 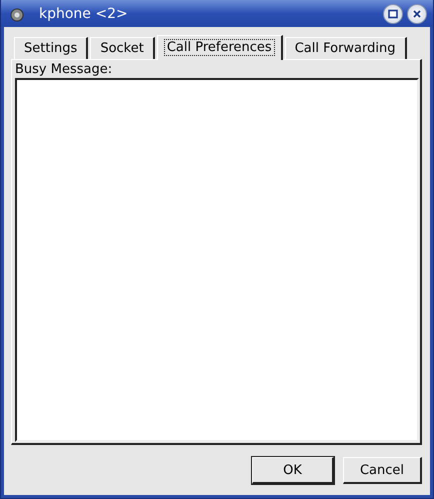 I want to click on maximize-button, so click(x=393, y=14).